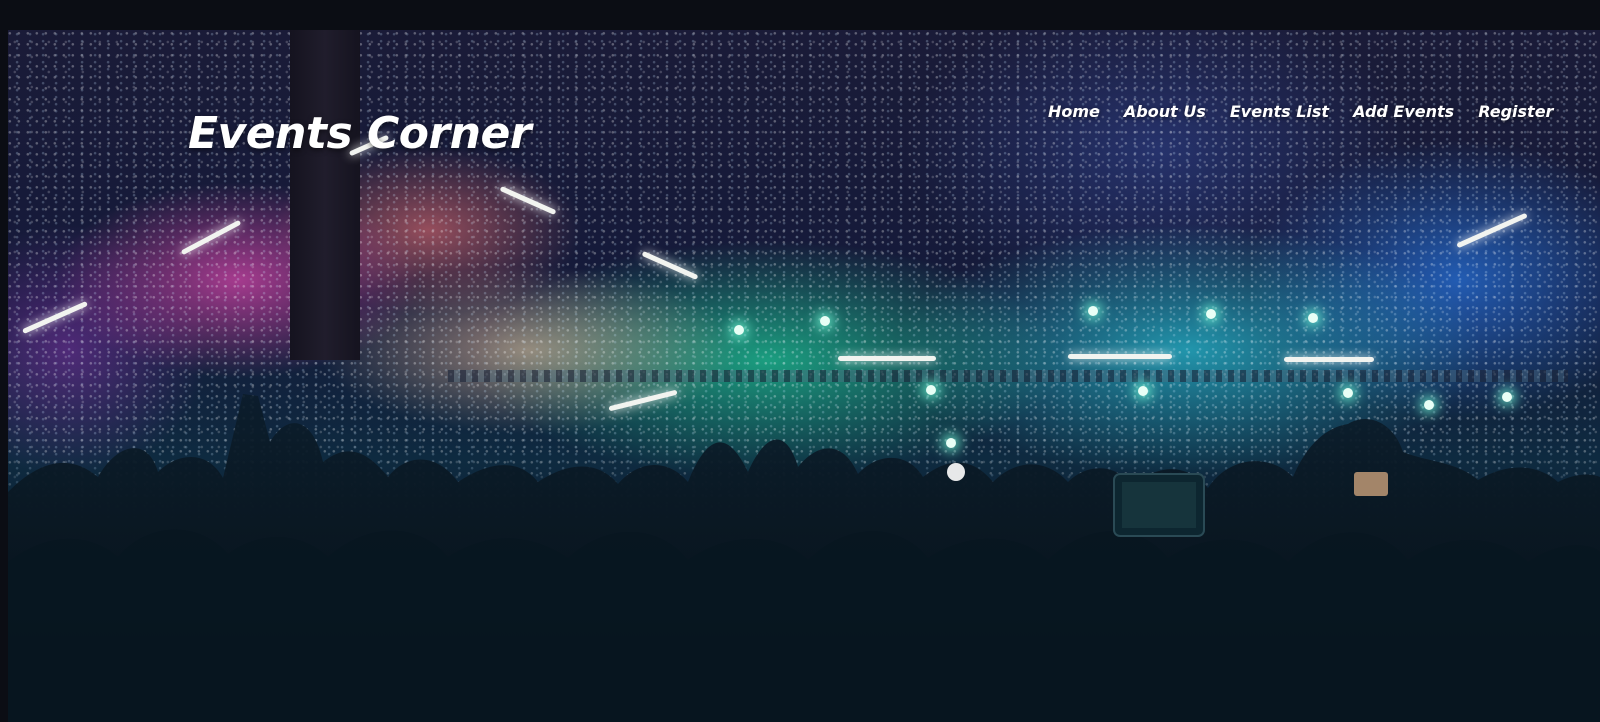 The image size is (1600, 722). I want to click on nav-add-events-link: Add Events, so click(1403, 111).